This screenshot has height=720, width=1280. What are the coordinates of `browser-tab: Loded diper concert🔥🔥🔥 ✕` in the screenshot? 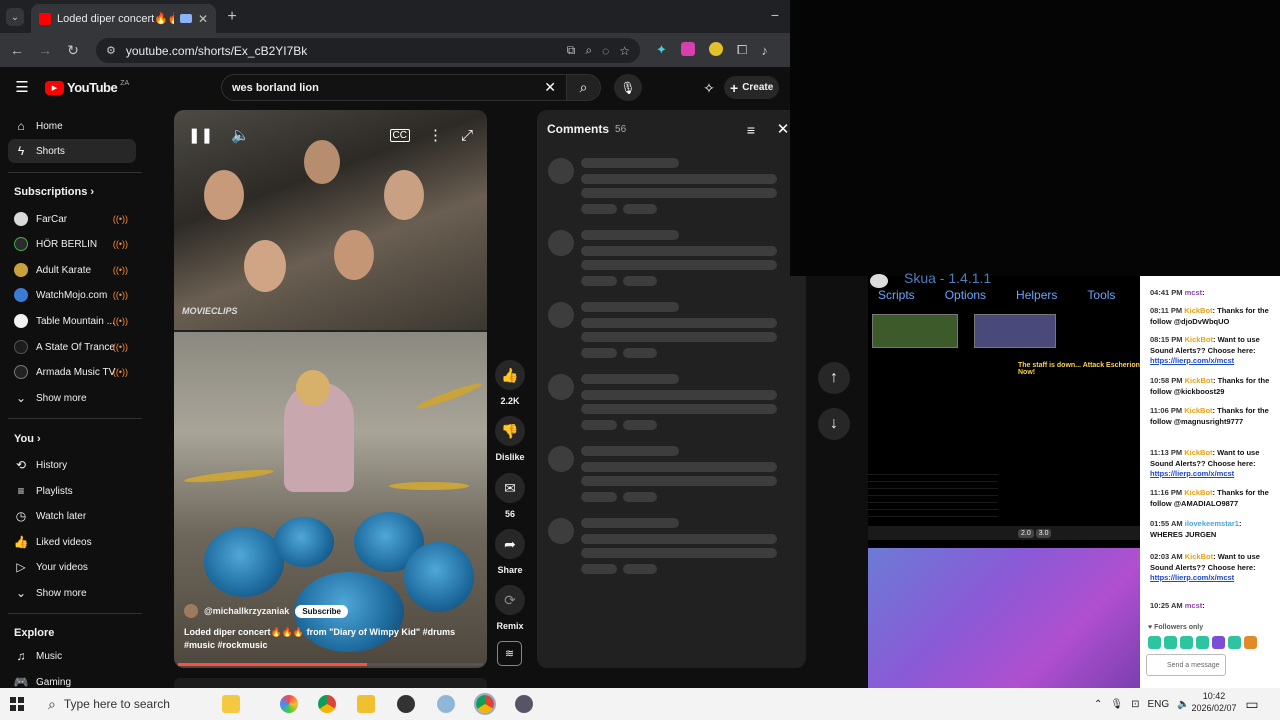 It's located at (123, 18).